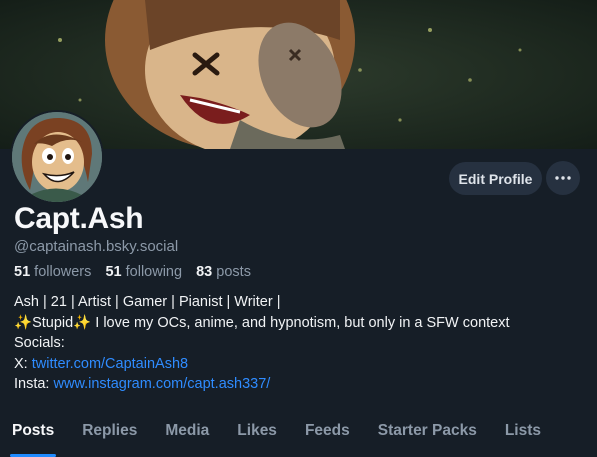 Image resolution: width=597 pixels, height=457 pixels. I want to click on tab-starter-packs: Starter Packs, so click(427, 435).